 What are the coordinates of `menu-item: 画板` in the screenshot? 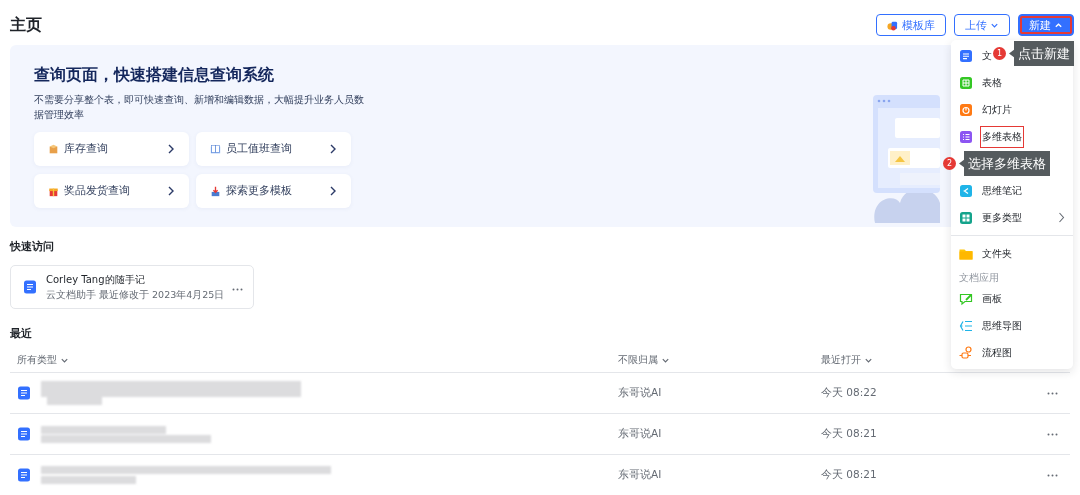 It's located at (1012, 298).